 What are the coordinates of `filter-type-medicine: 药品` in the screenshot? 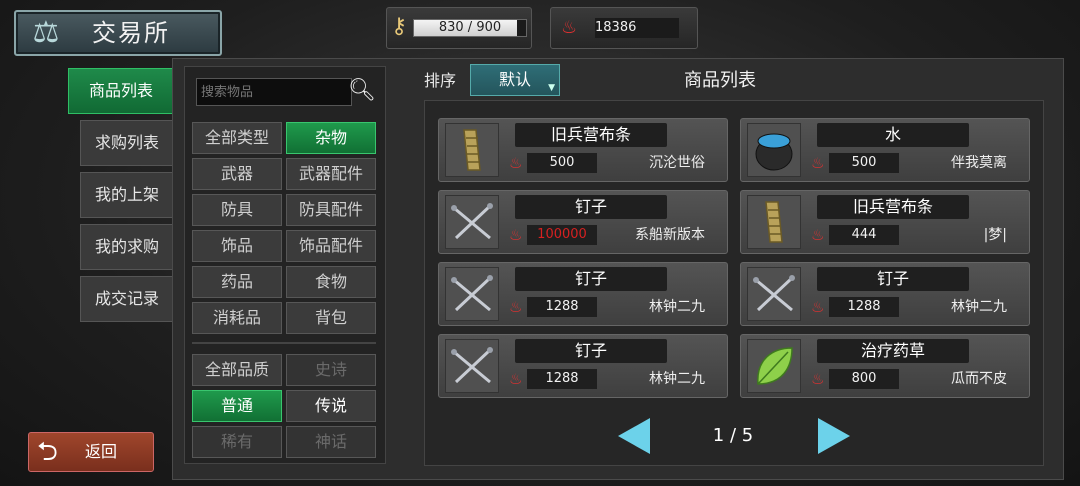 It's located at (237, 282).